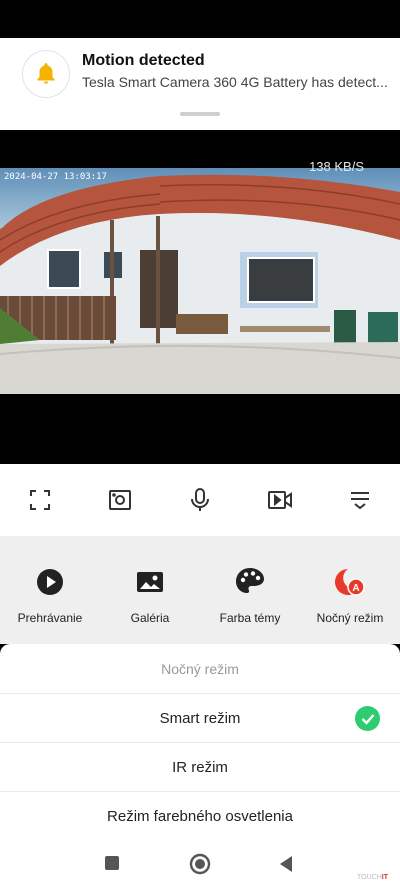 The width and height of the screenshot is (400, 889). I want to click on svg-text: A, so click(355, 588).